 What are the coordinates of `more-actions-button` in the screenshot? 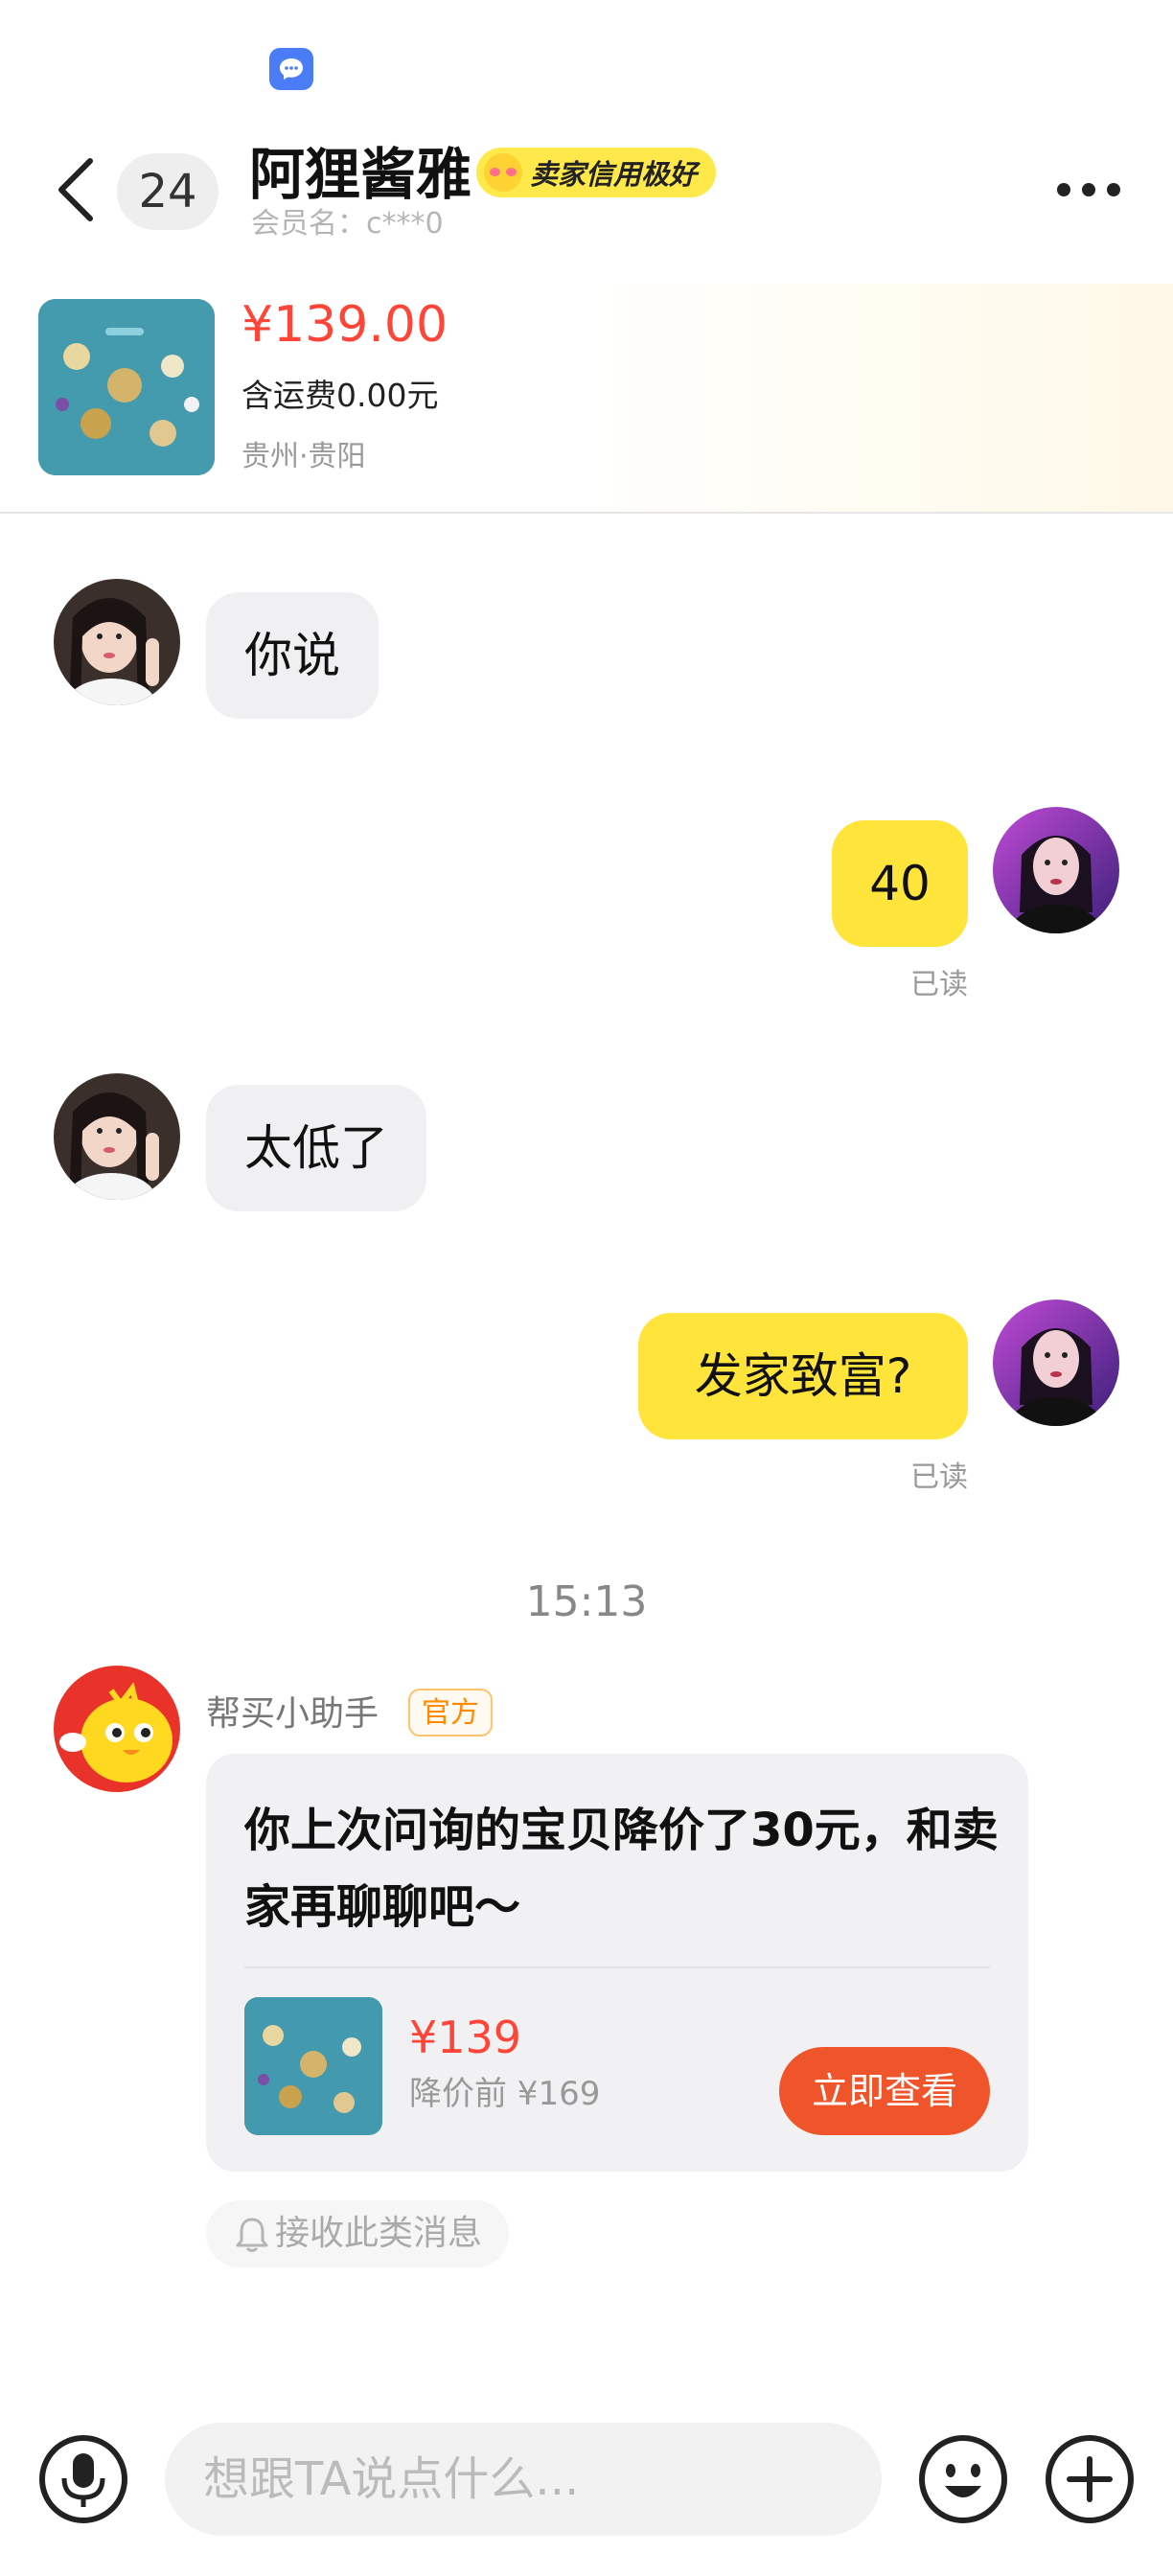 It's located at (1090, 2479).